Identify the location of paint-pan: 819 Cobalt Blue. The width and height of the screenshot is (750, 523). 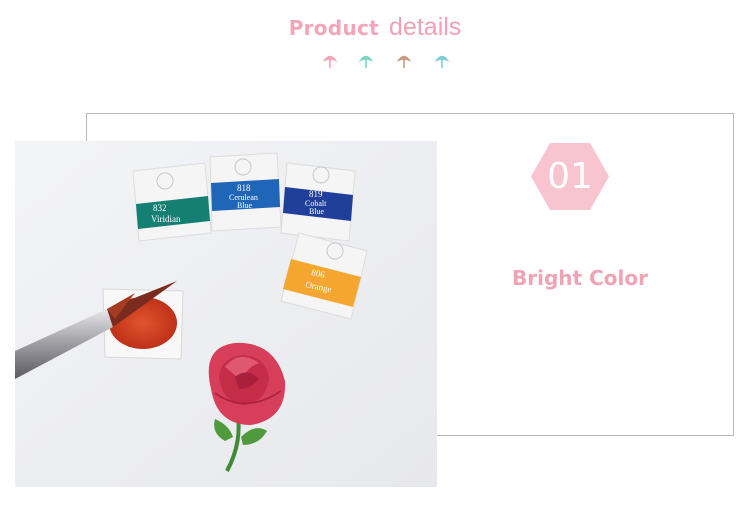
(318, 202).